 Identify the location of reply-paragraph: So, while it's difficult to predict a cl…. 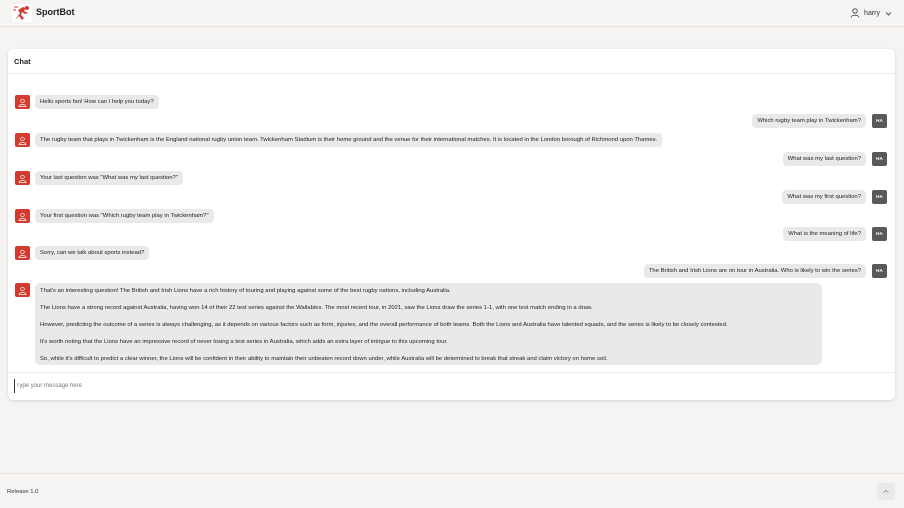
(324, 359).